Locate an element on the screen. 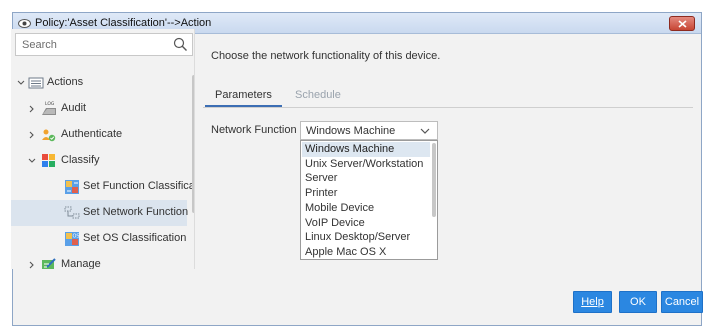 The width and height of the screenshot is (708, 328). log-icon: LOG is located at coordinates (49, 108).